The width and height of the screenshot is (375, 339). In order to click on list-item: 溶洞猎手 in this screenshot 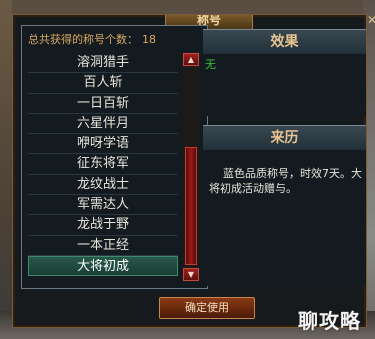, I will do `click(103, 63)`.